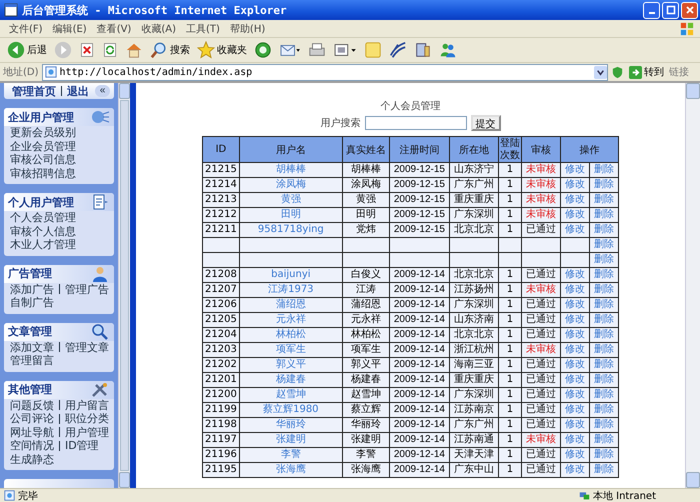 Image resolution: width=700 pixels, height=502 pixels. What do you see at coordinates (366, 320) in the screenshot?
I see `table-cell: 元永祥` at bounding box center [366, 320].